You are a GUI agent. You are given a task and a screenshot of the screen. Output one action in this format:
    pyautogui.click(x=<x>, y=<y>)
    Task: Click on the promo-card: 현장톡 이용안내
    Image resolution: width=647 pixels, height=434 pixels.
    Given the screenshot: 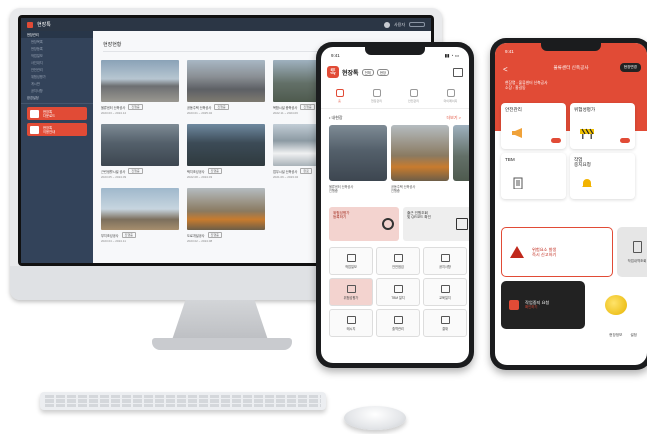 What is the action you would take?
    pyautogui.click(x=57, y=129)
    